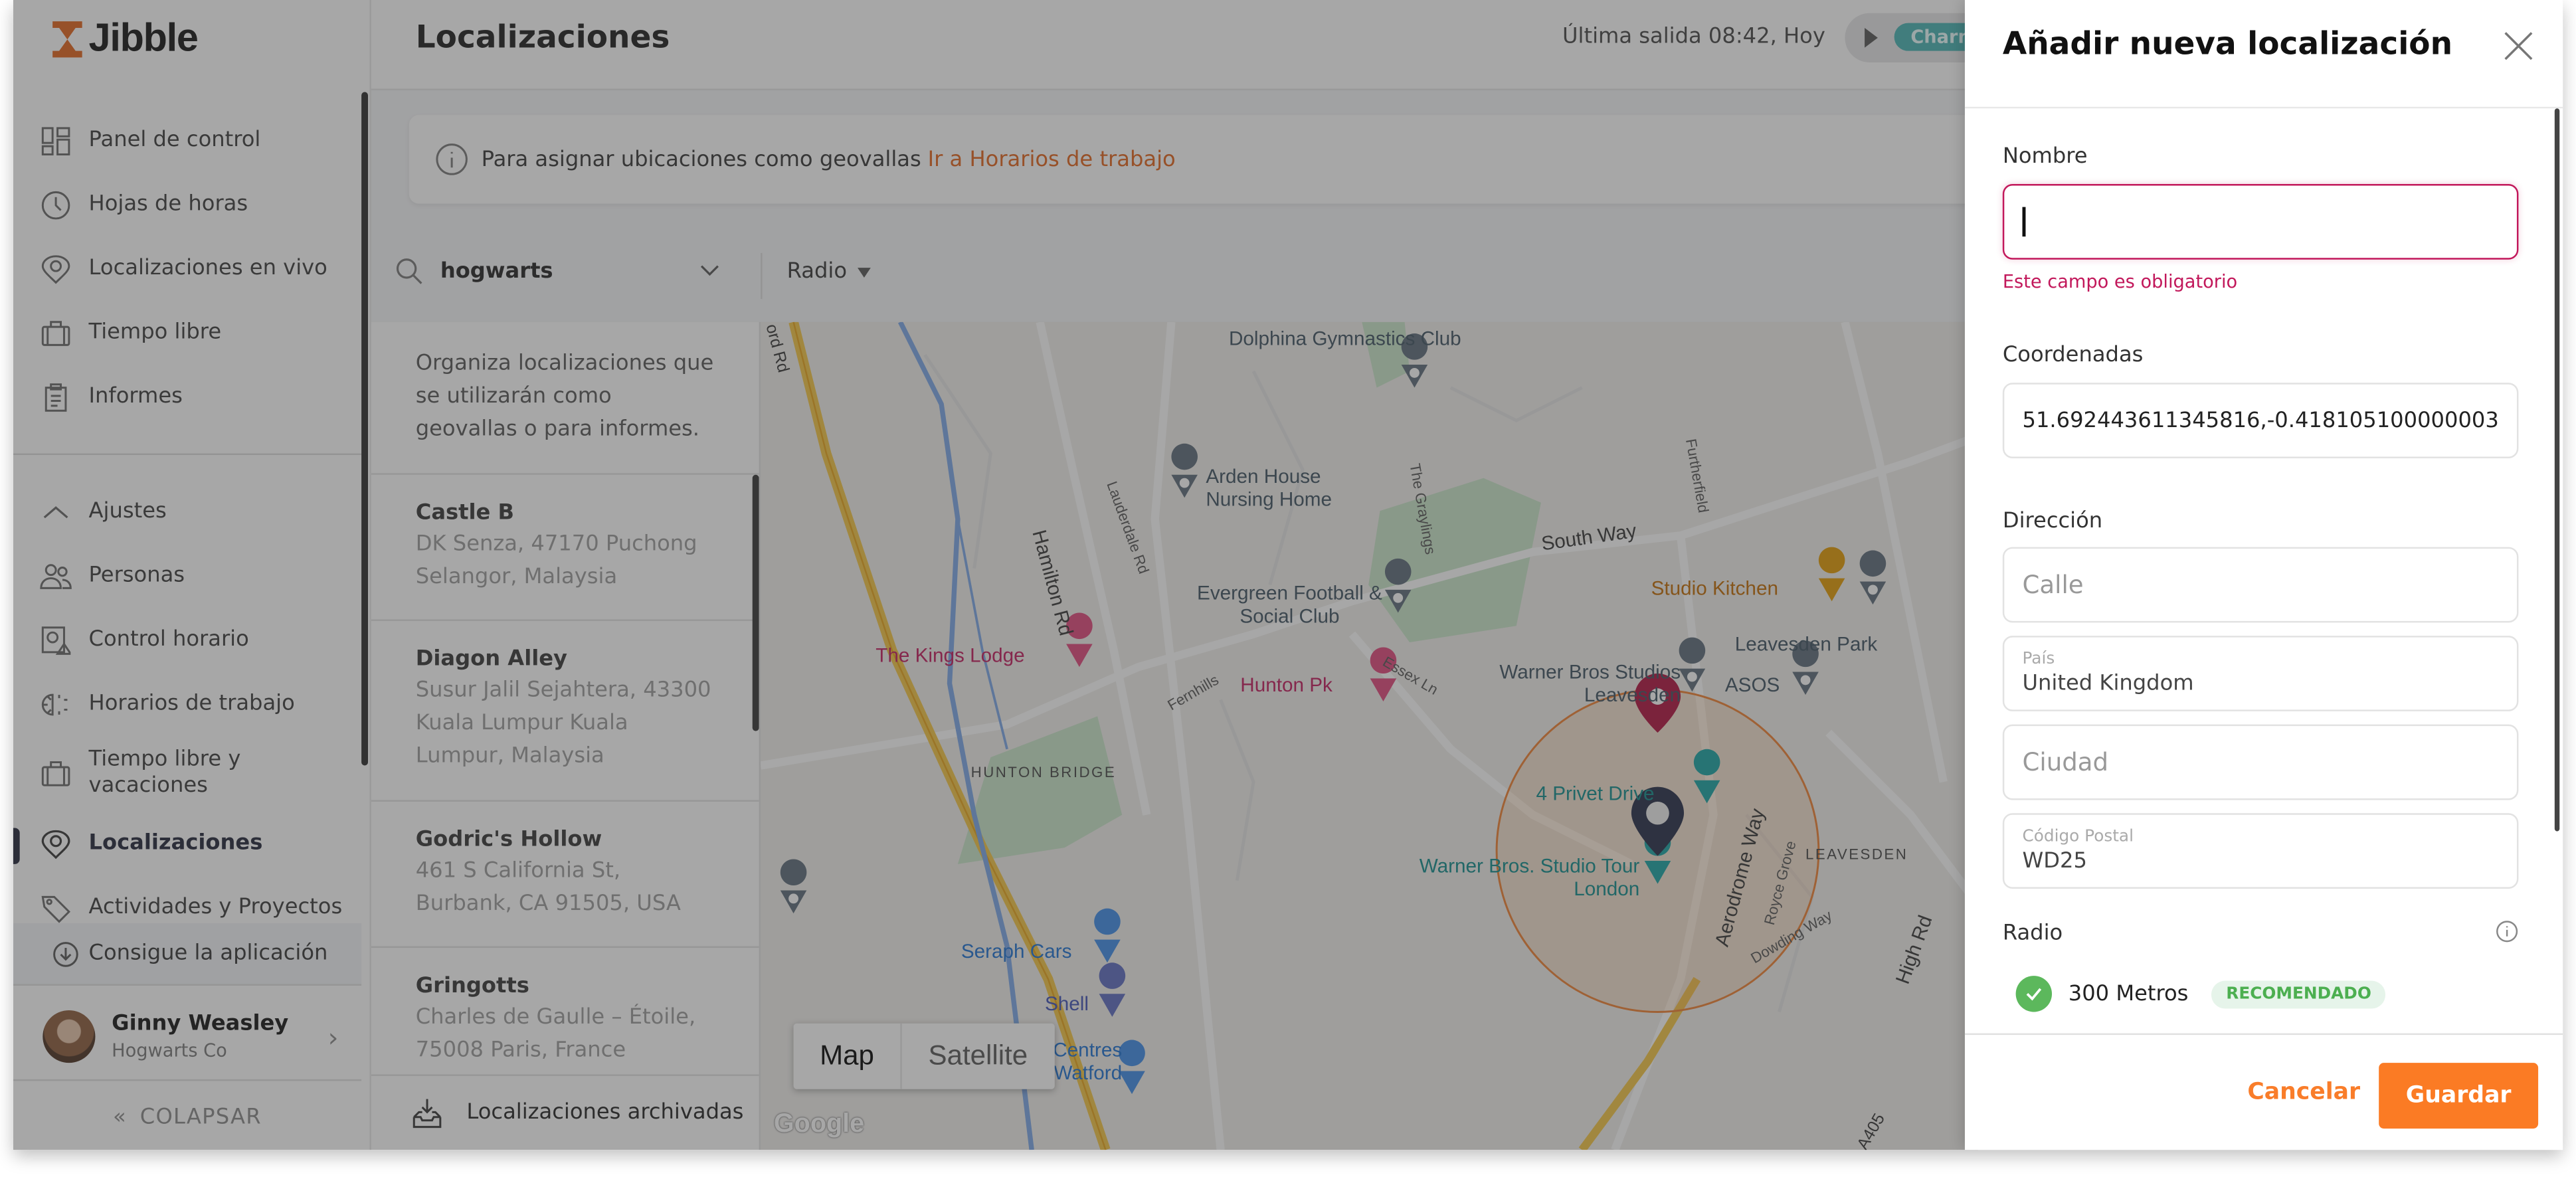  What do you see at coordinates (2038, 660) in the screenshot?
I see `country-label: País` at bounding box center [2038, 660].